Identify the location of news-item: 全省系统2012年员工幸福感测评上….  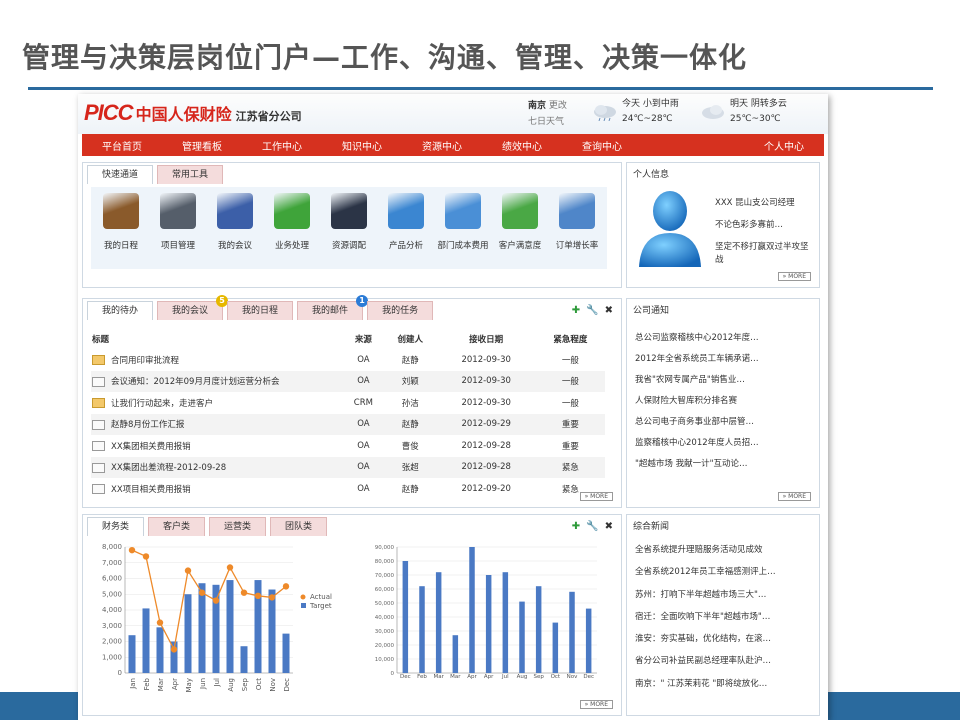
(705, 576).